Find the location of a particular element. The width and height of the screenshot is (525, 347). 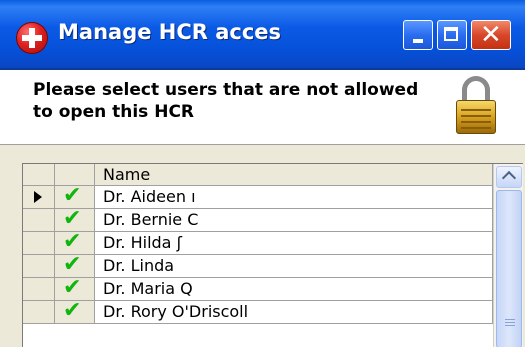

table-row: ✔ Dr. Aideen ı is located at coordinates (258, 196).